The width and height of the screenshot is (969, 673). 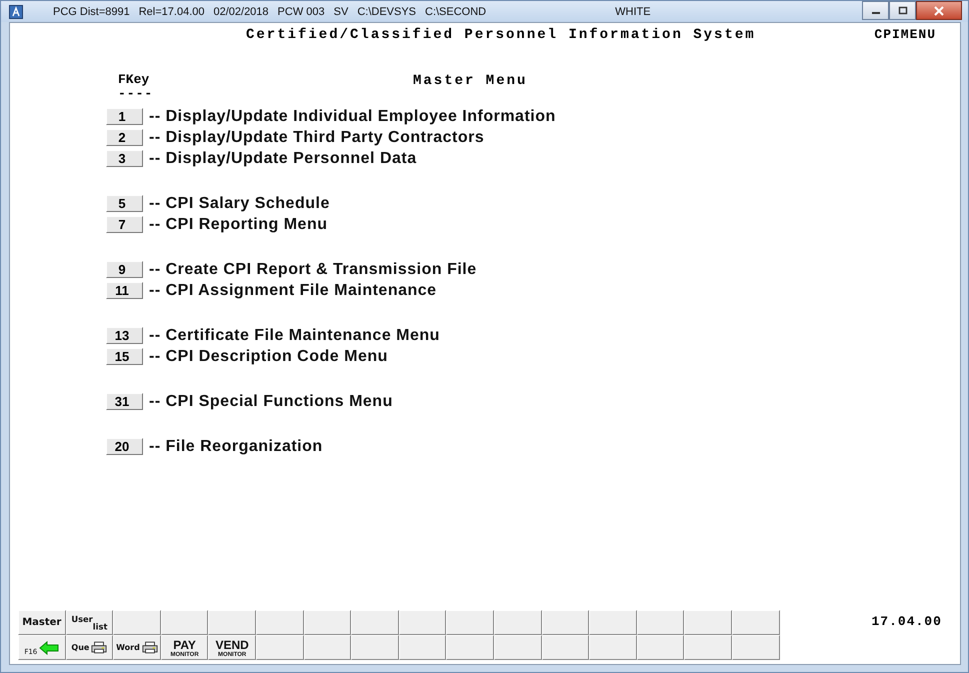 I want to click on function-key-button: 31, so click(x=124, y=401).